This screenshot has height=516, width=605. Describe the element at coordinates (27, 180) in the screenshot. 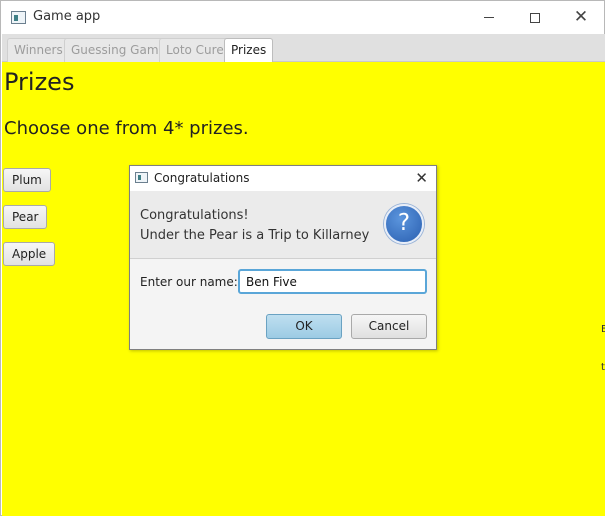

I see `plum-button: Plum` at that location.